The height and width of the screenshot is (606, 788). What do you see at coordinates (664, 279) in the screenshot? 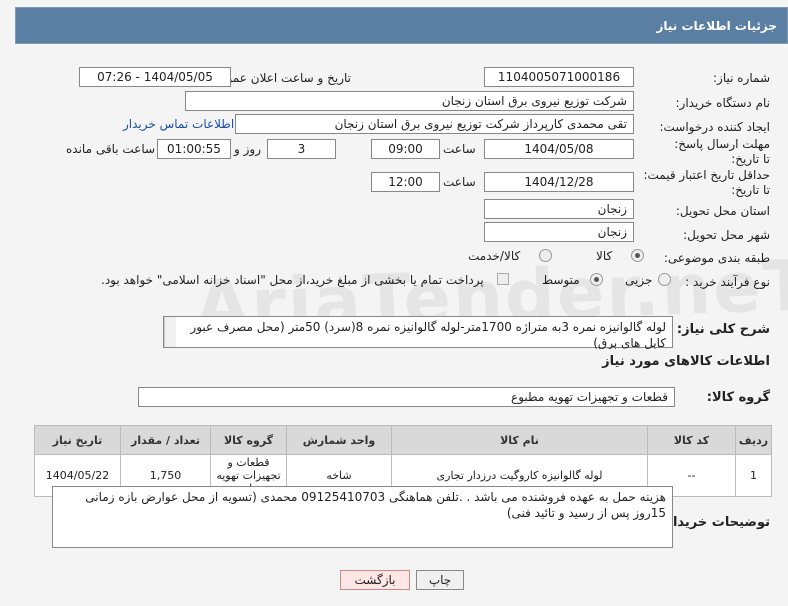
I see `process-minor-radio` at bounding box center [664, 279].